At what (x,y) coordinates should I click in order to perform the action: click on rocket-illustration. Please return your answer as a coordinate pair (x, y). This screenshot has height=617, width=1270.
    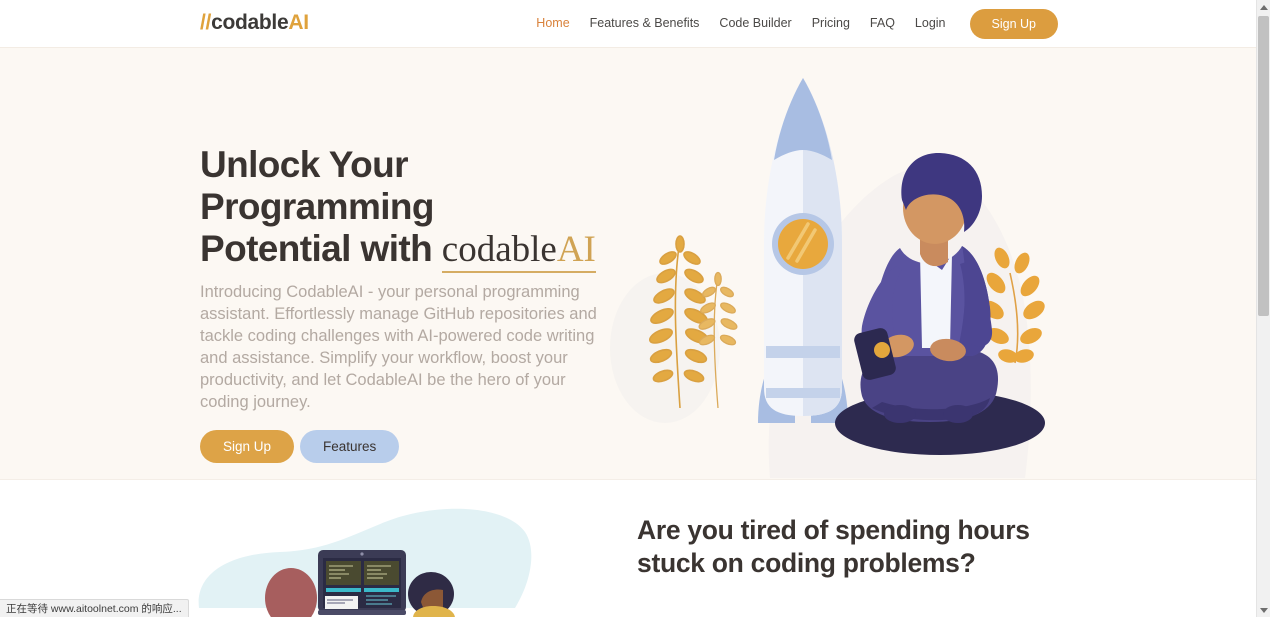
    Looking at the image, I should click on (803, 250).